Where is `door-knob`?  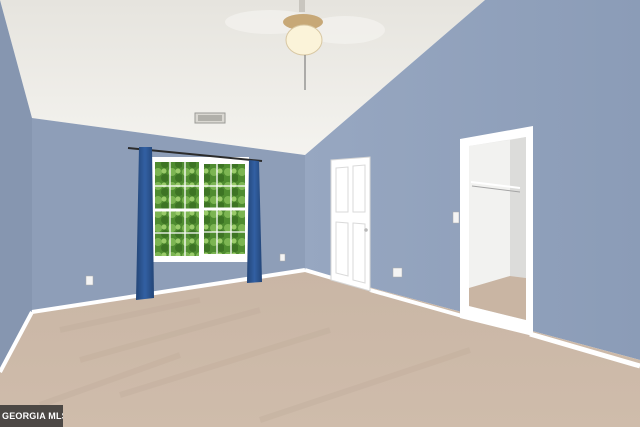 door-knob is located at coordinates (366, 230).